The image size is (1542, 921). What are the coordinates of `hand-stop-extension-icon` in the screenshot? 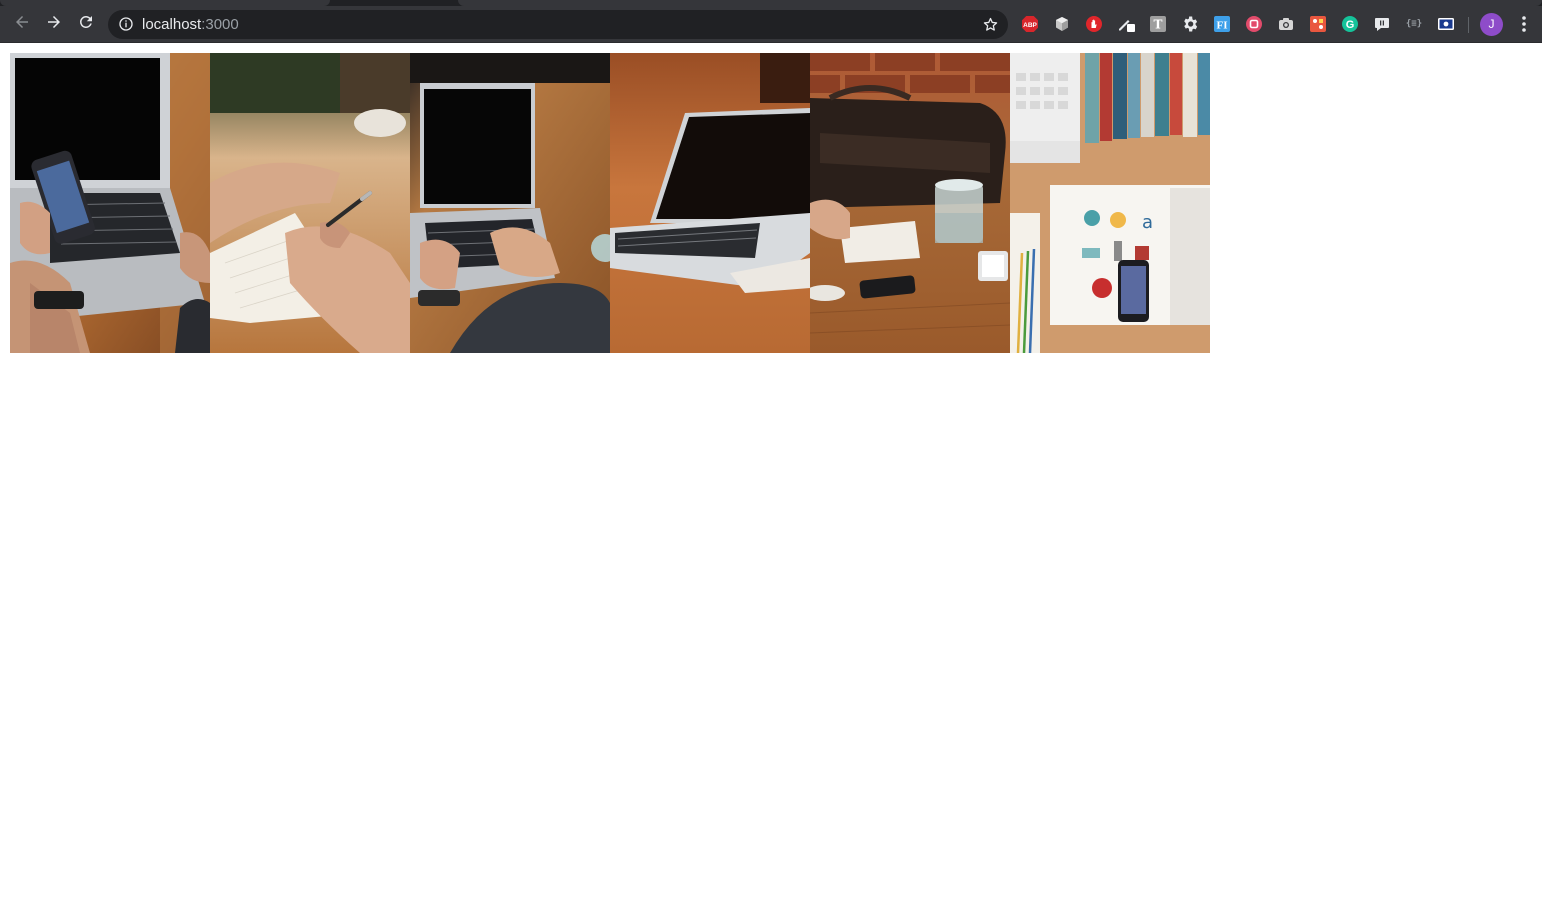 It's located at (1094, 24).